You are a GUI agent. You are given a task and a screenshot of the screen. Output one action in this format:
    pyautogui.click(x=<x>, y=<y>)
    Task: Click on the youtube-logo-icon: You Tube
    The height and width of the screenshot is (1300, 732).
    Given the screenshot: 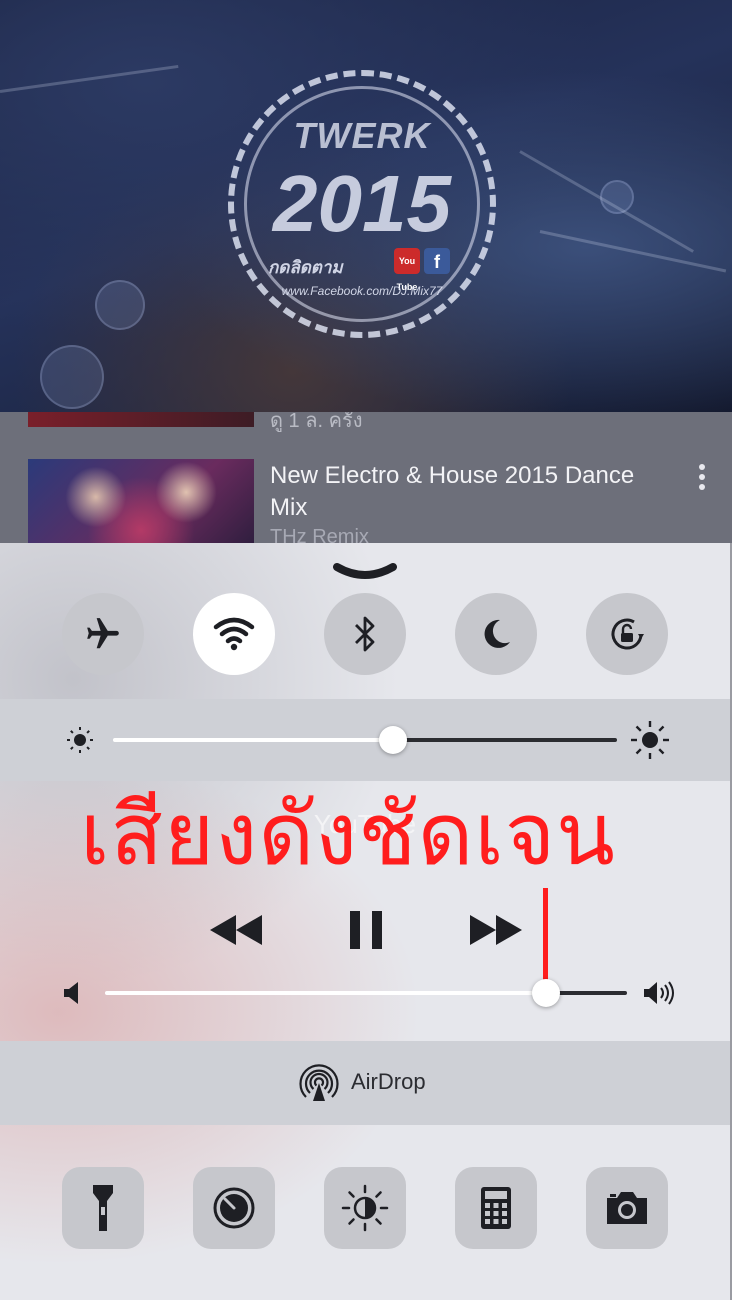 What is the action you would take?
    pyautogui.click(x=407, y=270)
    